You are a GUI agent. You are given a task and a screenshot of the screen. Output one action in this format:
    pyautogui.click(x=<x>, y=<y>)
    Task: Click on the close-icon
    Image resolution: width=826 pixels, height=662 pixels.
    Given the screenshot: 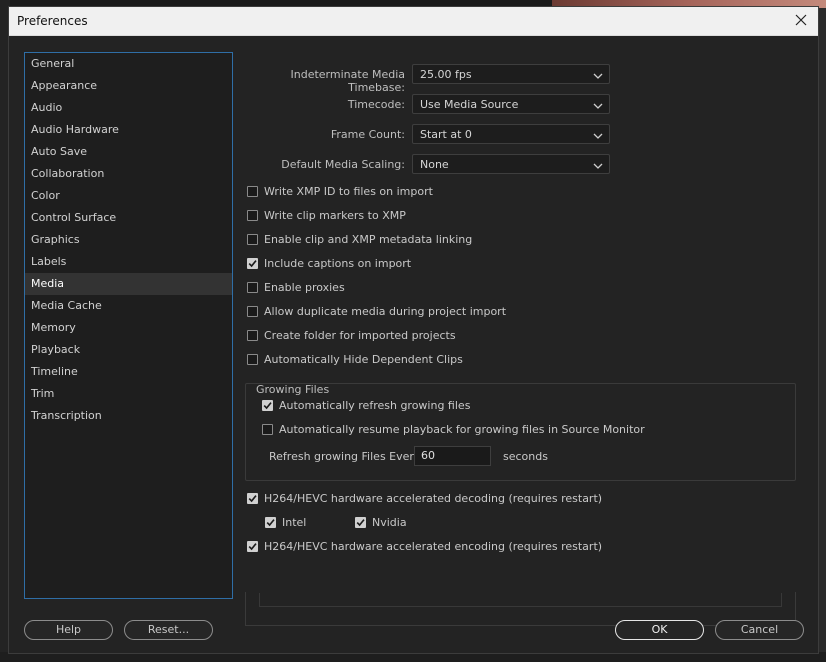 What is the action you would take?
    pyautogui.click(x=801, y=21)
    